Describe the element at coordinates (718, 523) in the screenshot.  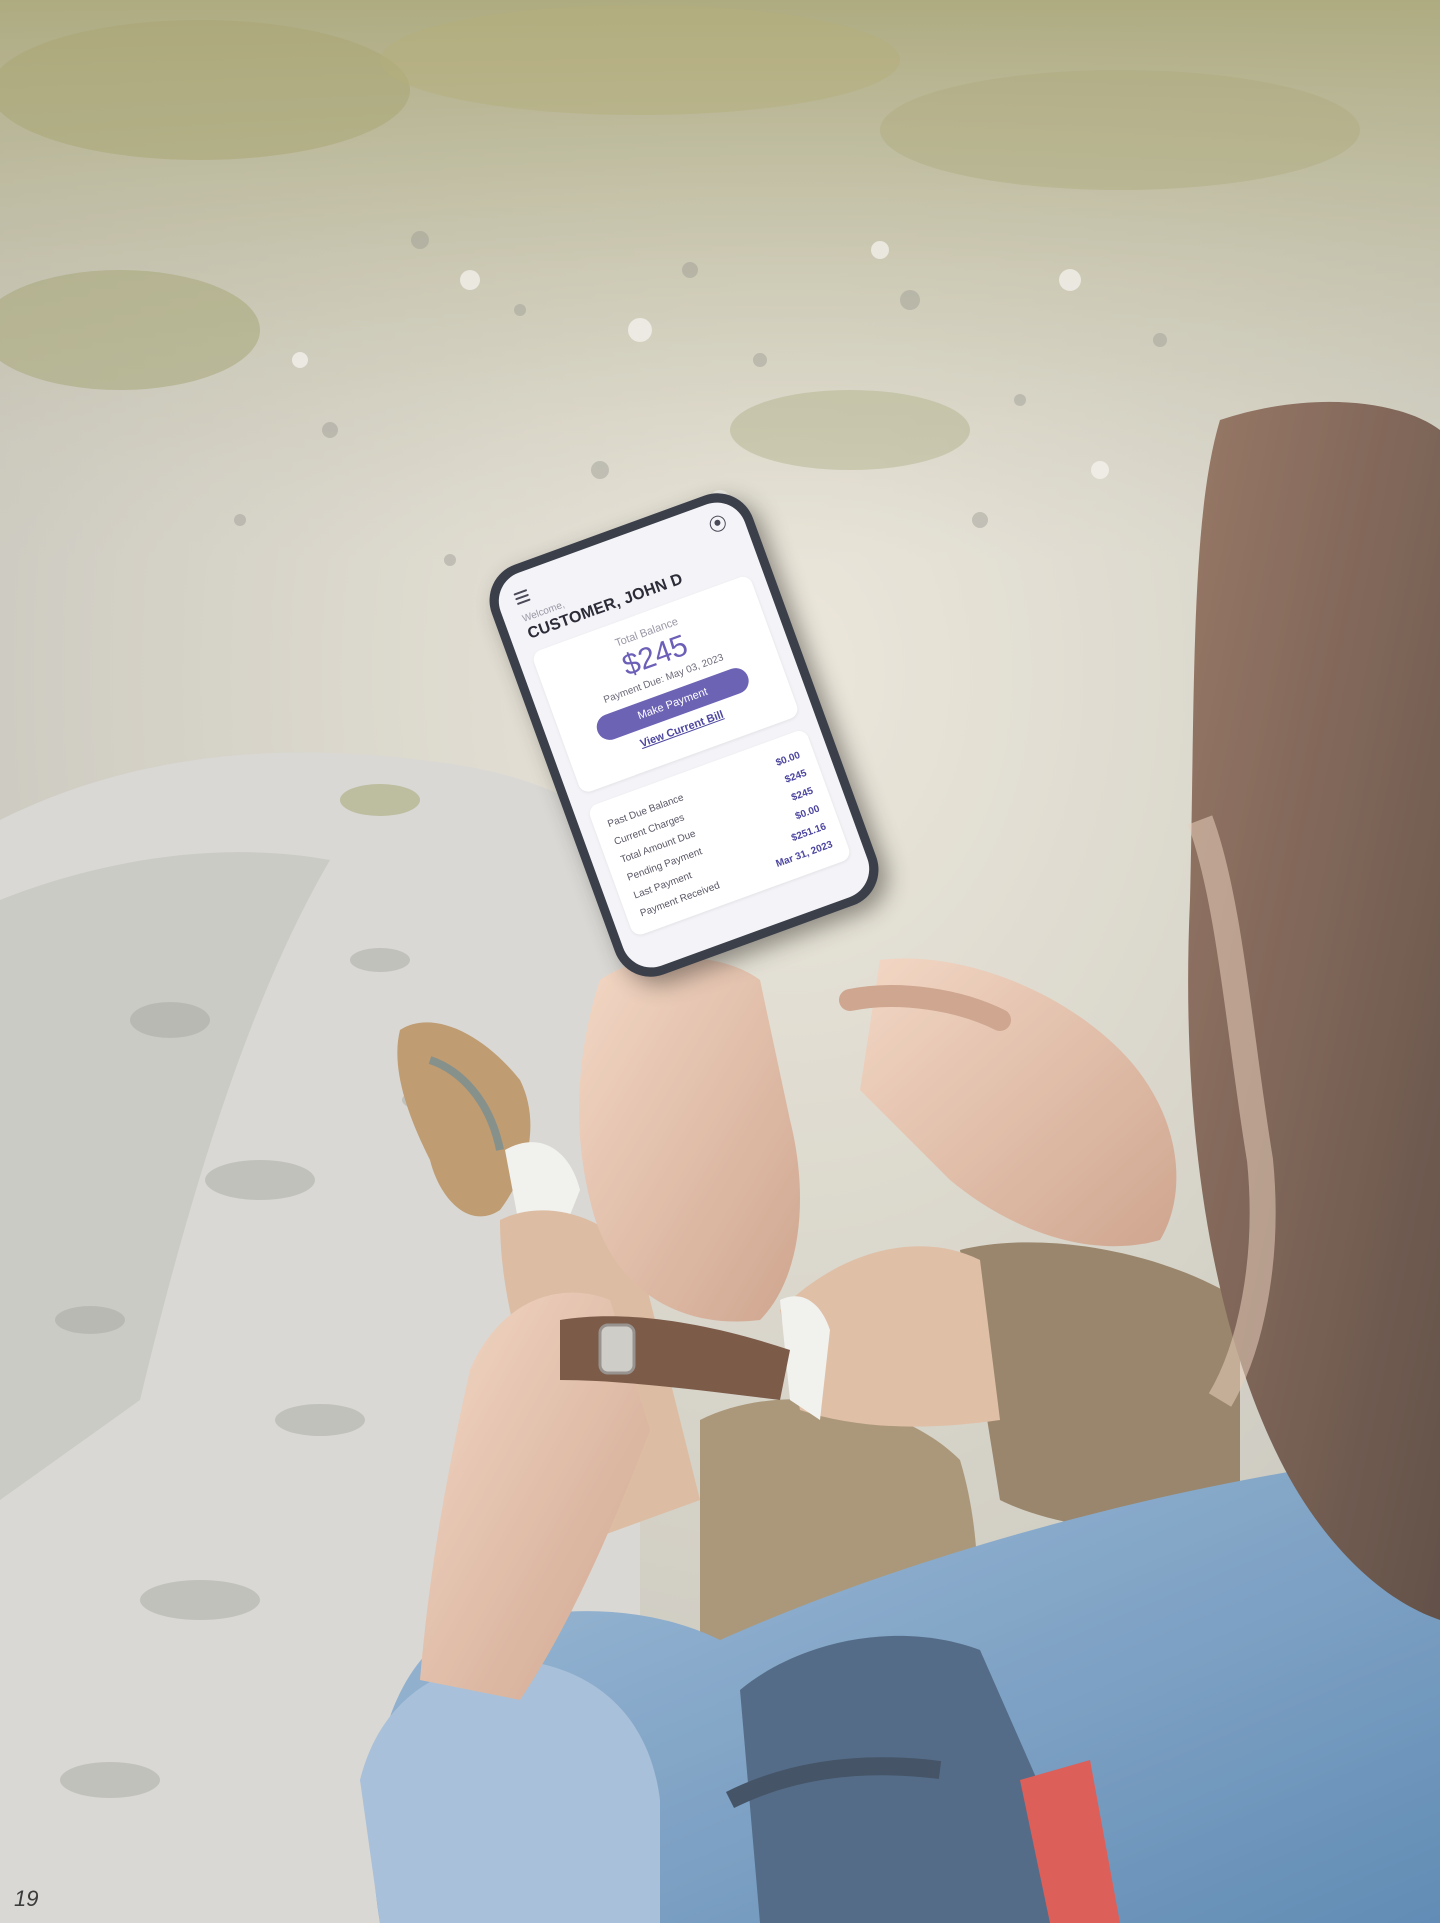
I see `user-profile-icon` at that location.